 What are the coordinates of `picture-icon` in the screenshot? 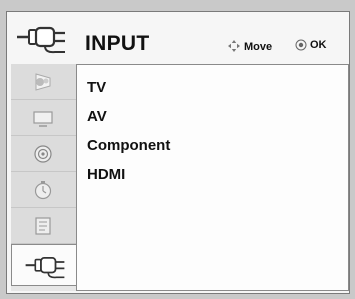 It's located at (43, 82).